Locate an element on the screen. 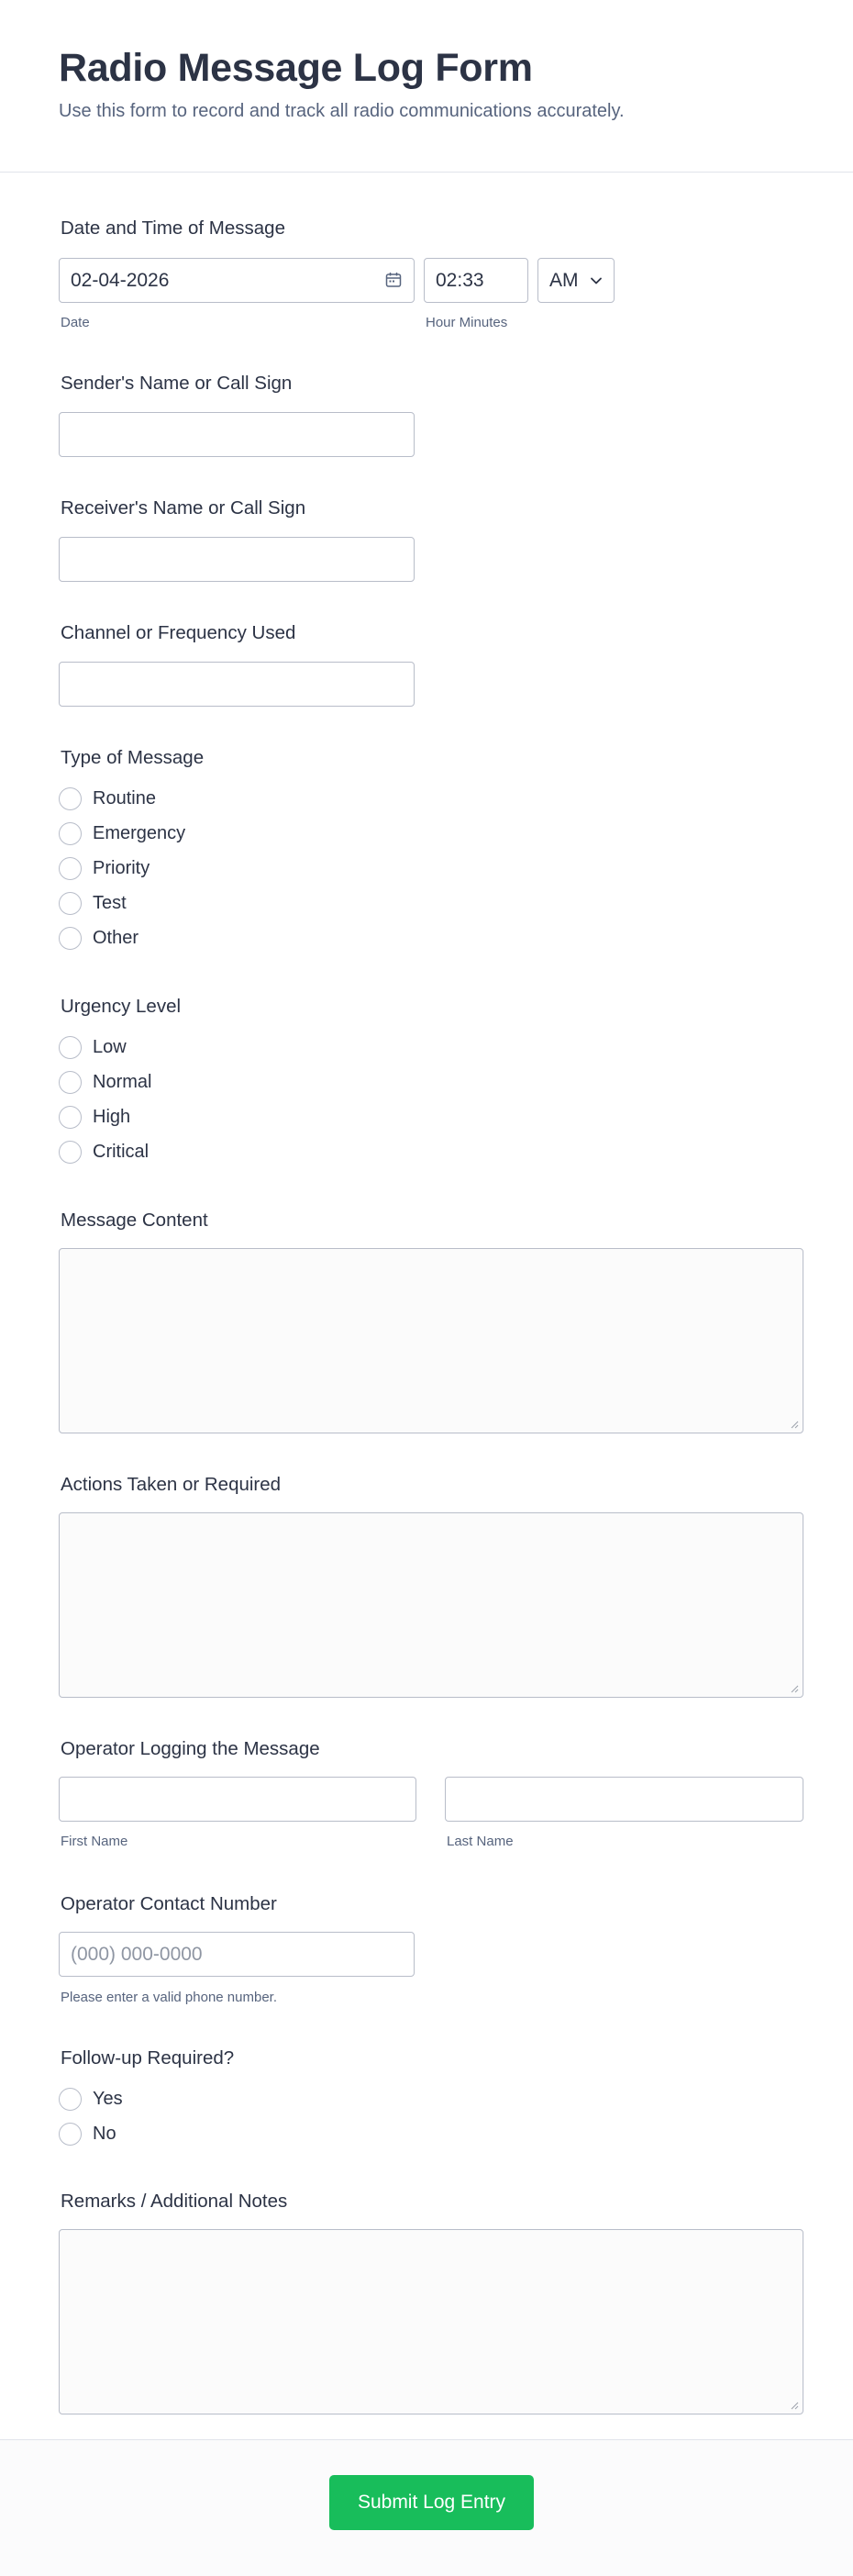  channel-input is located at coordinates (237, 684).